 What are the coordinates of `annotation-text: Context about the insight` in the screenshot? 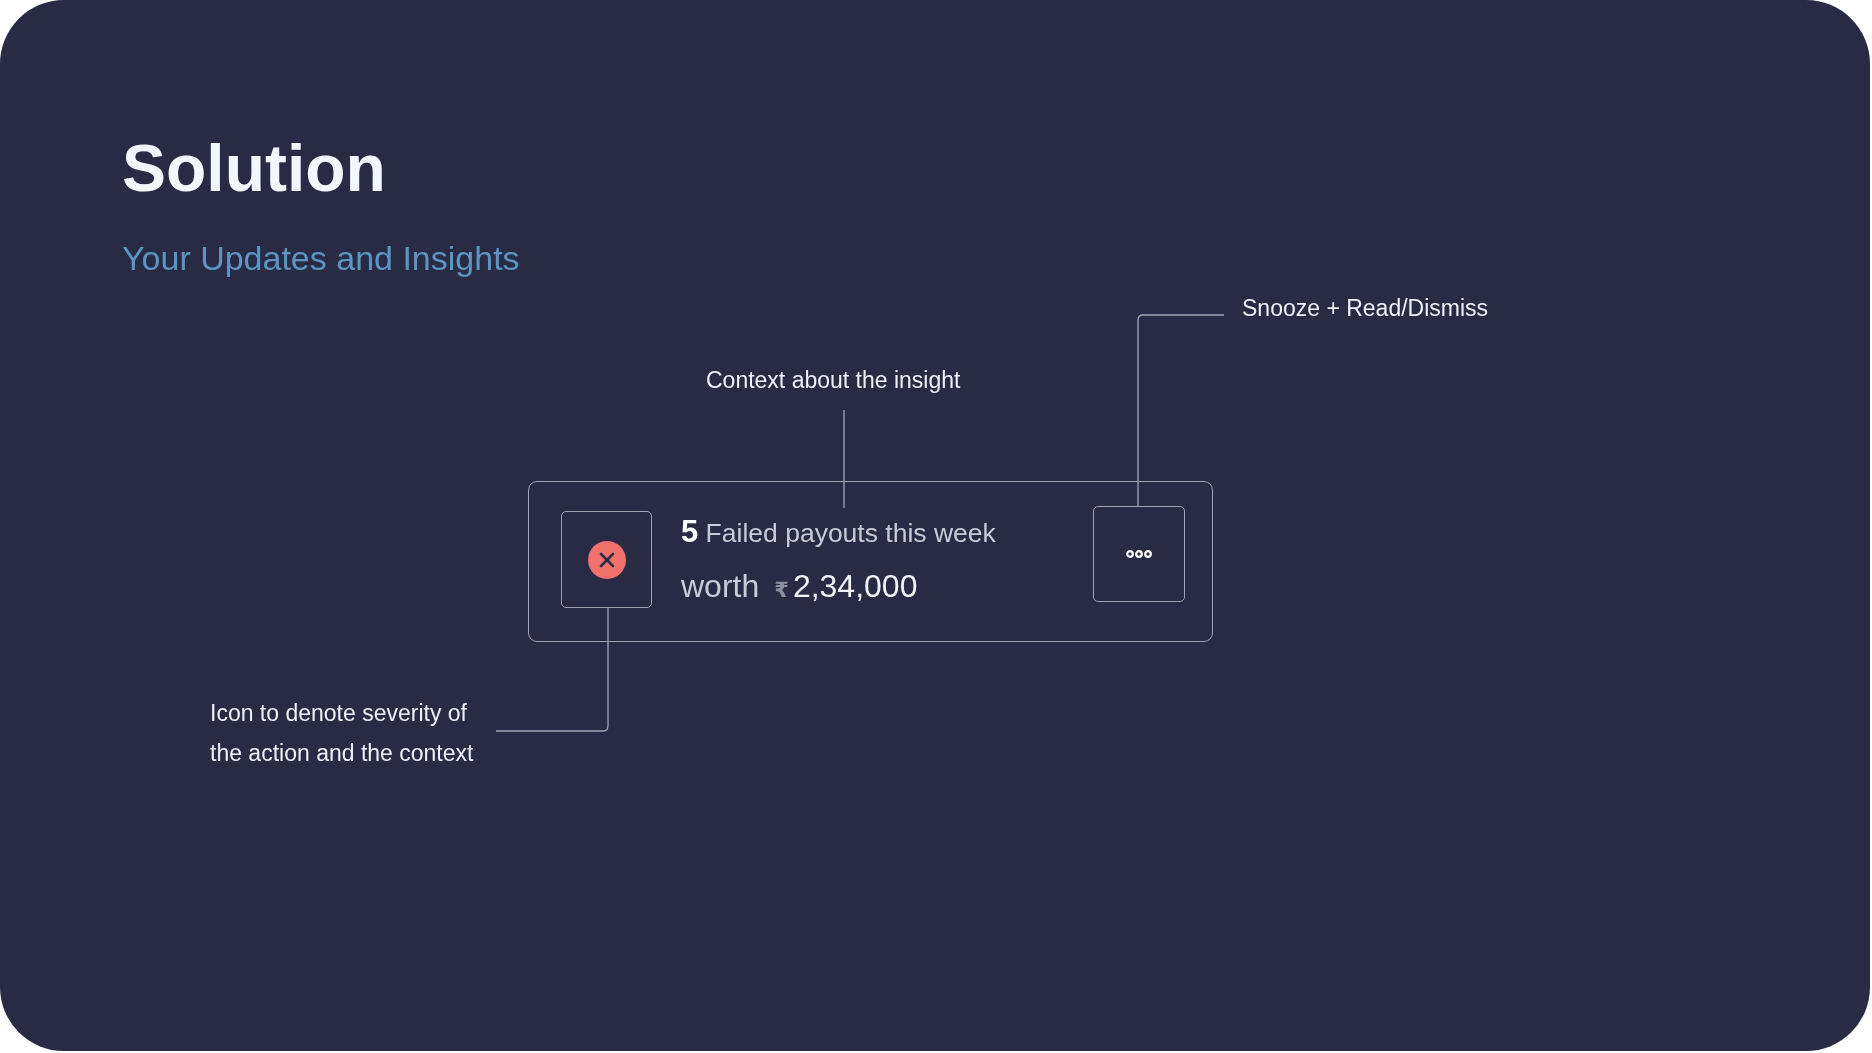 It's located at (833, 380).